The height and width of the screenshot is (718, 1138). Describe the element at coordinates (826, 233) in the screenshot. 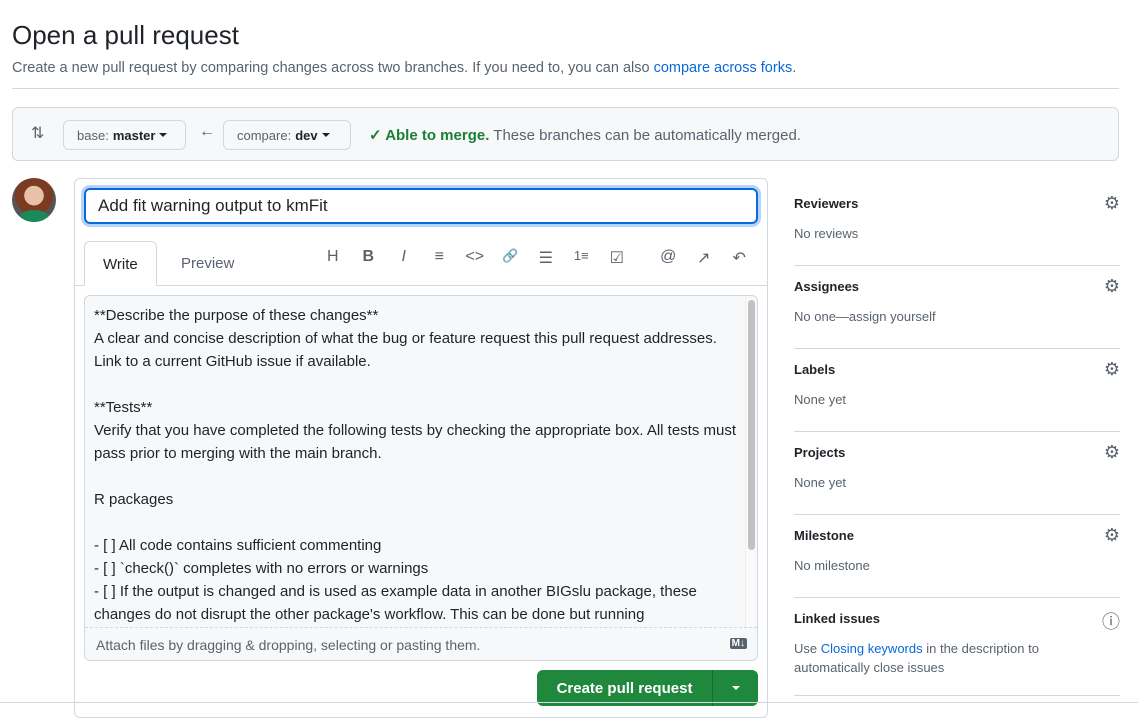

I see `reviewers-value: No reviews` at that location.